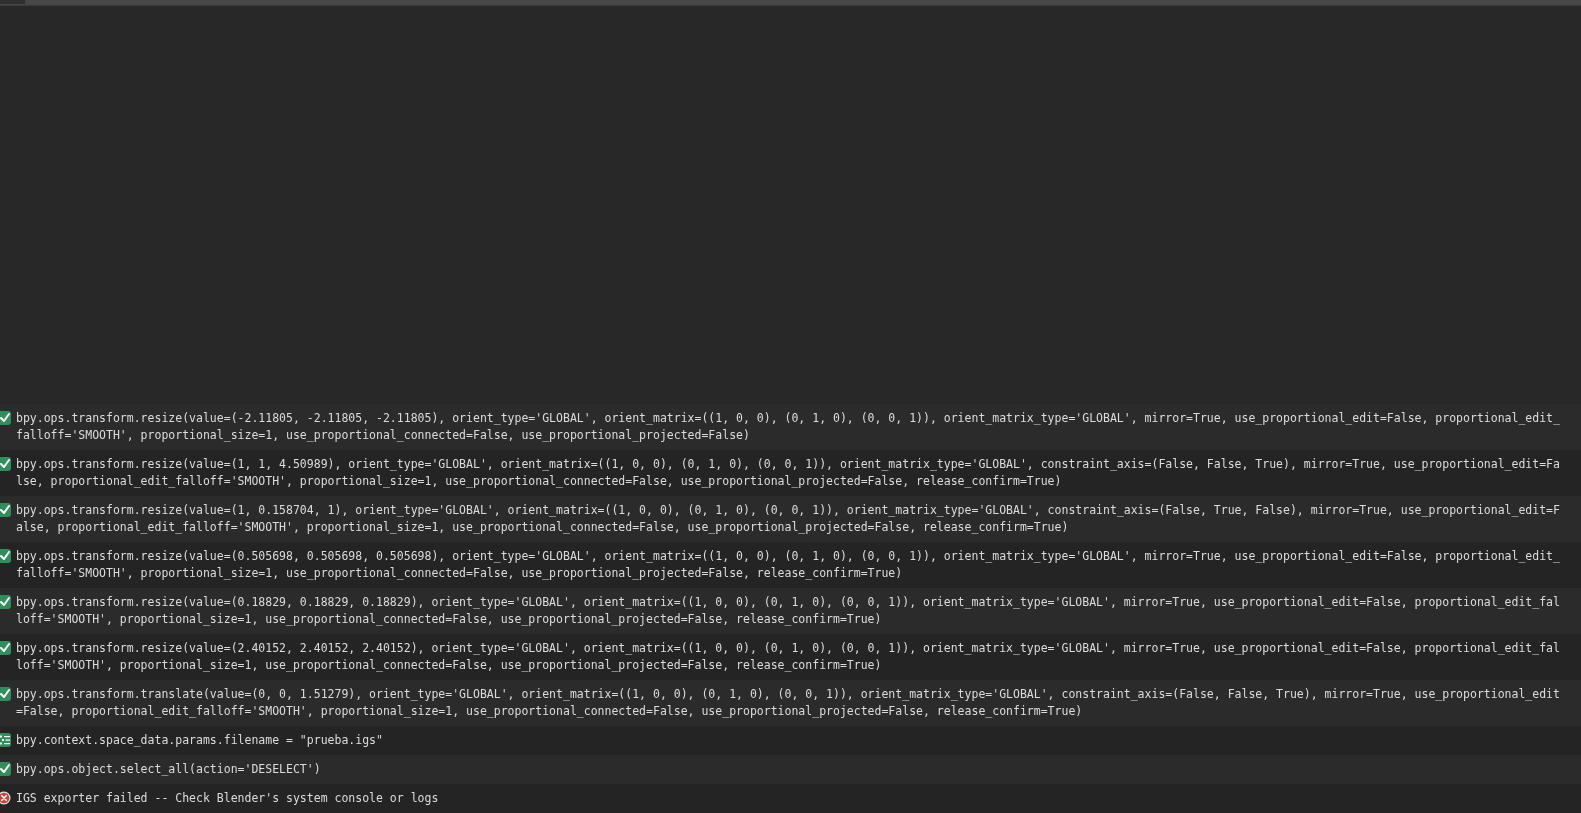 This screenshot has width=1581, height=813. I want to click on log-text-line: bpy.ops.transform.resize(value=(0.505698, 0.505698, 0.505698), orient_type='GLOBAL', orient_matrix=((1, 0, 0), (0, 1, 0), (0, 0, 1)), orient_matrix_type='GLOBAL', mirror=True, use_proportional_edit=False, proportional_edit_, so click(788, 556).